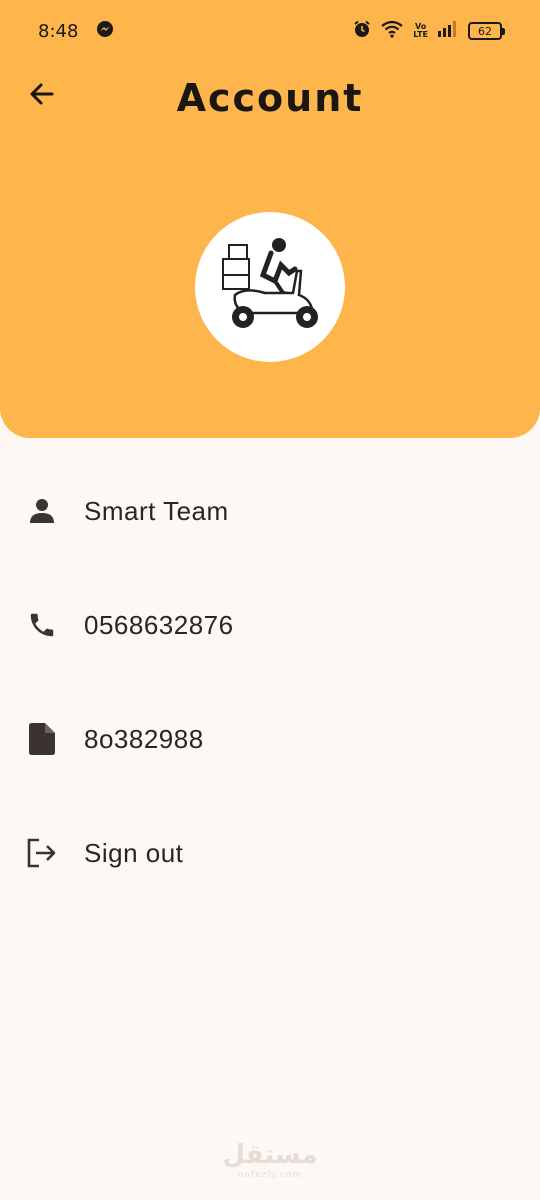  I want to click on wifi-icon, so click(392, 31).